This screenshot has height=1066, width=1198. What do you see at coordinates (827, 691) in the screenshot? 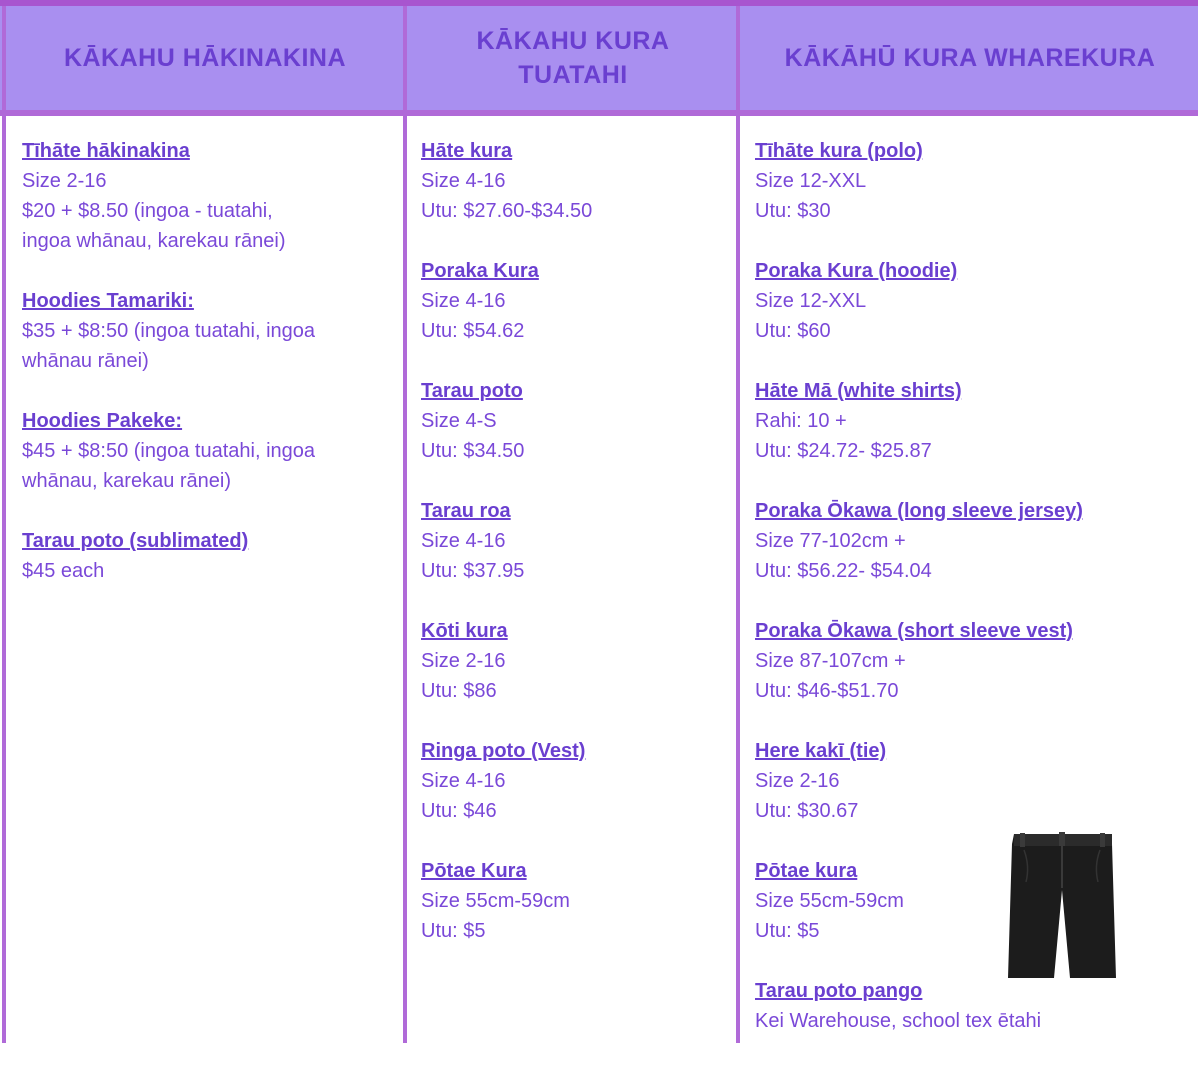
I see `item-detail: Utu: $46-$51.70` at bounding box center [827, 691].